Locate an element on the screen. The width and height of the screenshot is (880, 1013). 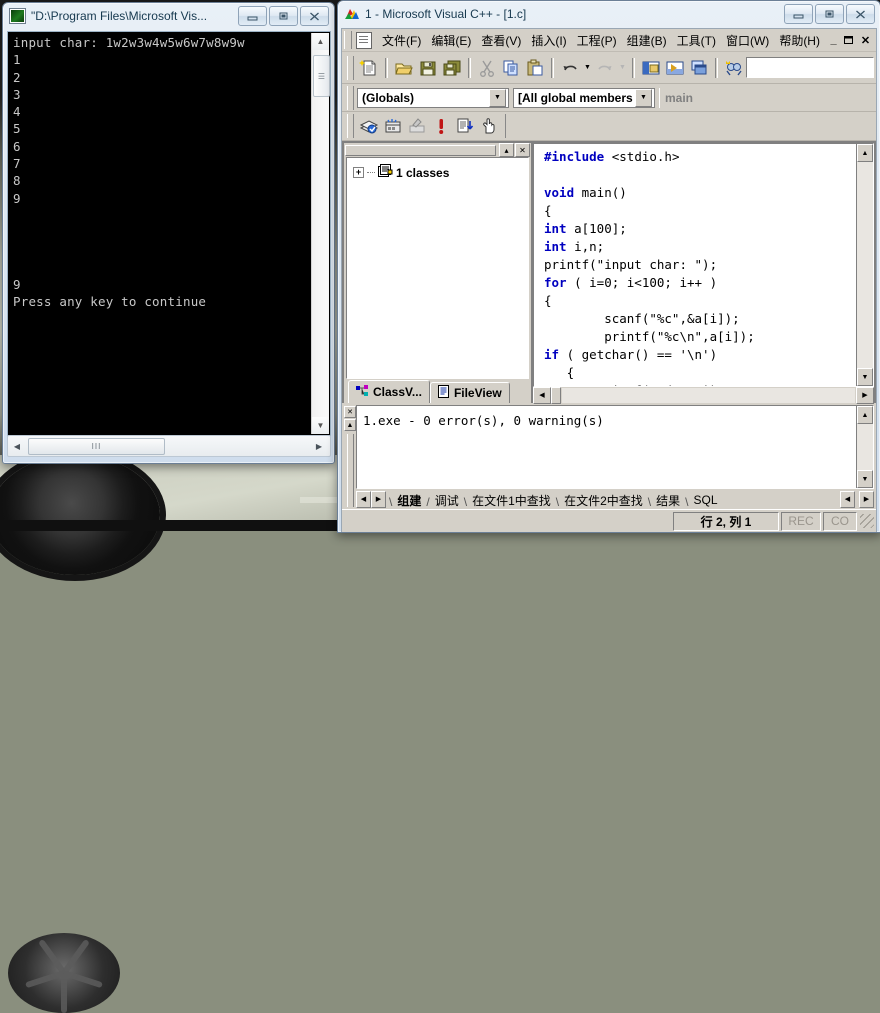
menu-item-insert: 插入(I) is located at coordinates (548, 40).